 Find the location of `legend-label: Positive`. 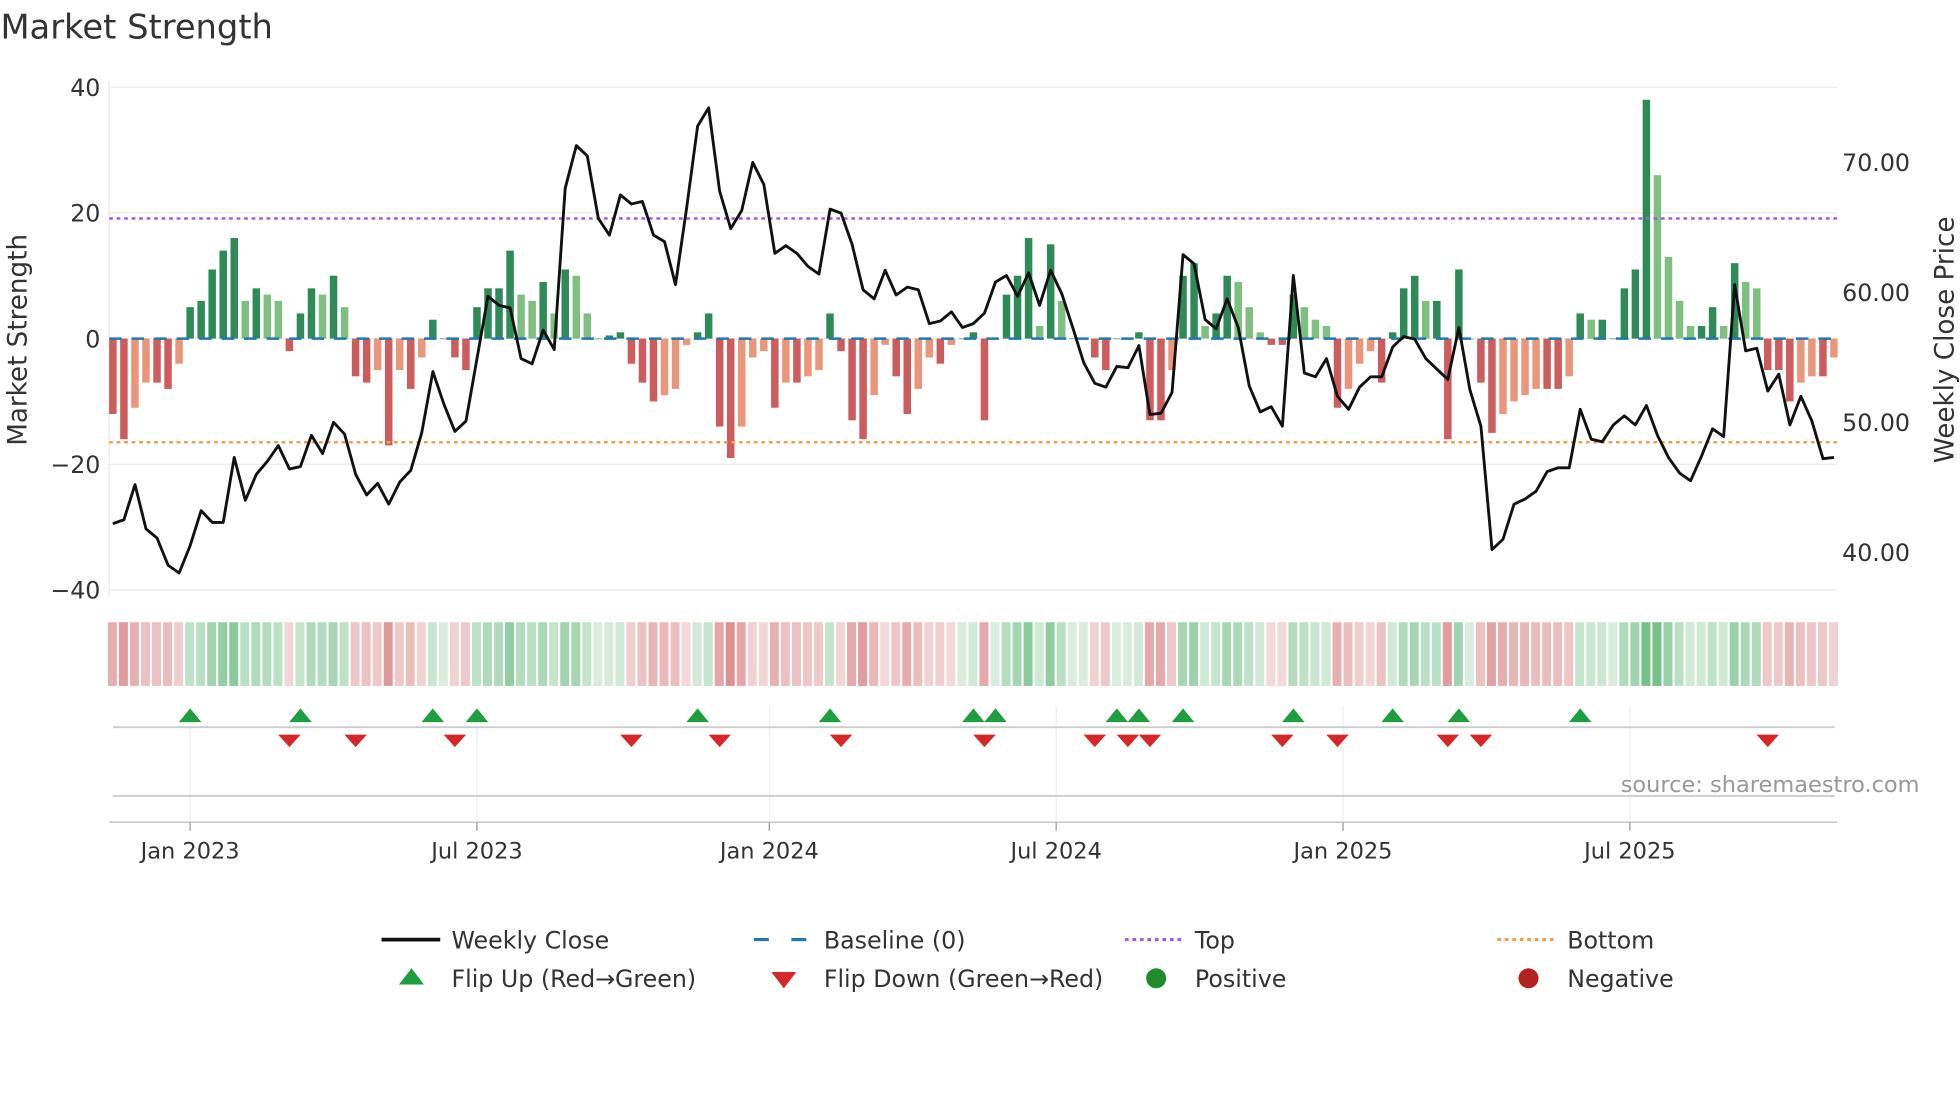

legend-label: Positive is located at coordinates (1240, 979).